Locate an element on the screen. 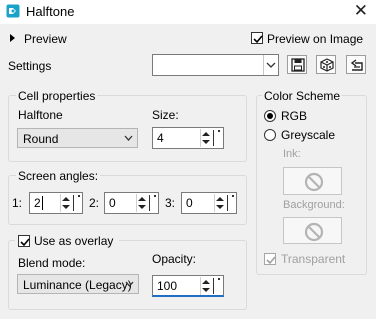 The height and width of the screenshot is (319, 376). size-value: 4 is located at coordinates (160, 138).